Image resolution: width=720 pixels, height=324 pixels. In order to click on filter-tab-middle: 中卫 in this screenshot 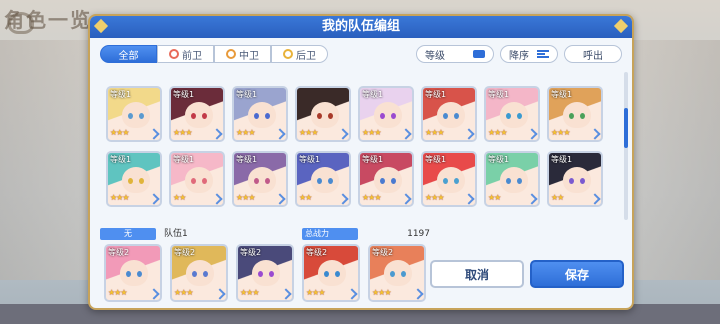, I will do `click(242, 54)`.